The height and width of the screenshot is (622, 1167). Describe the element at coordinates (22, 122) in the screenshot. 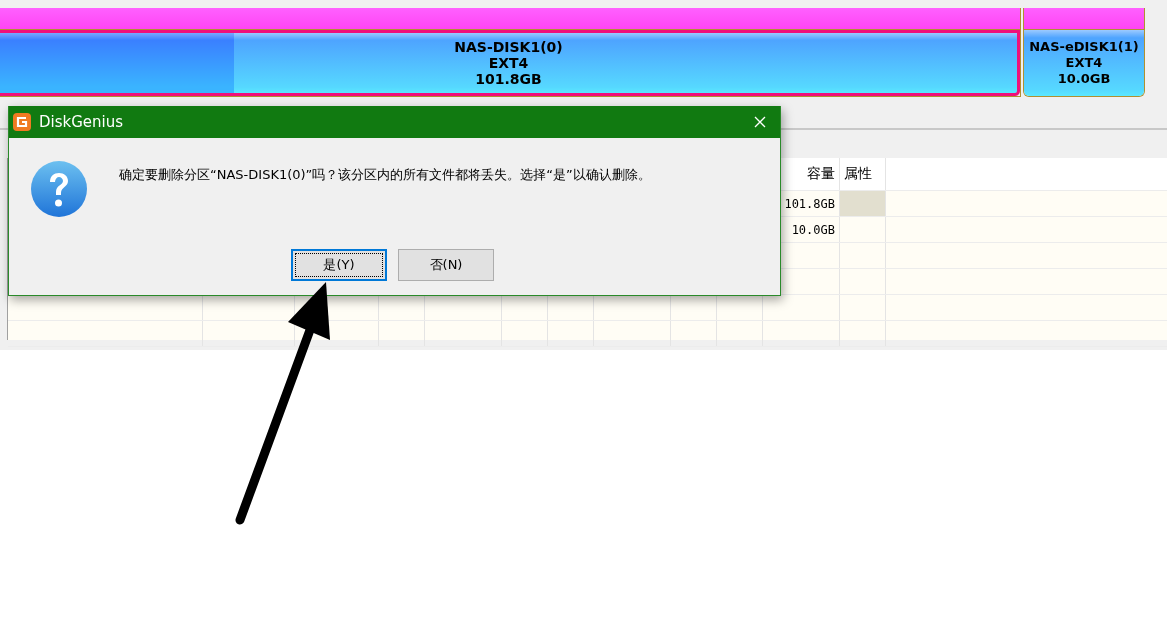

I see `app-icon` at that location.